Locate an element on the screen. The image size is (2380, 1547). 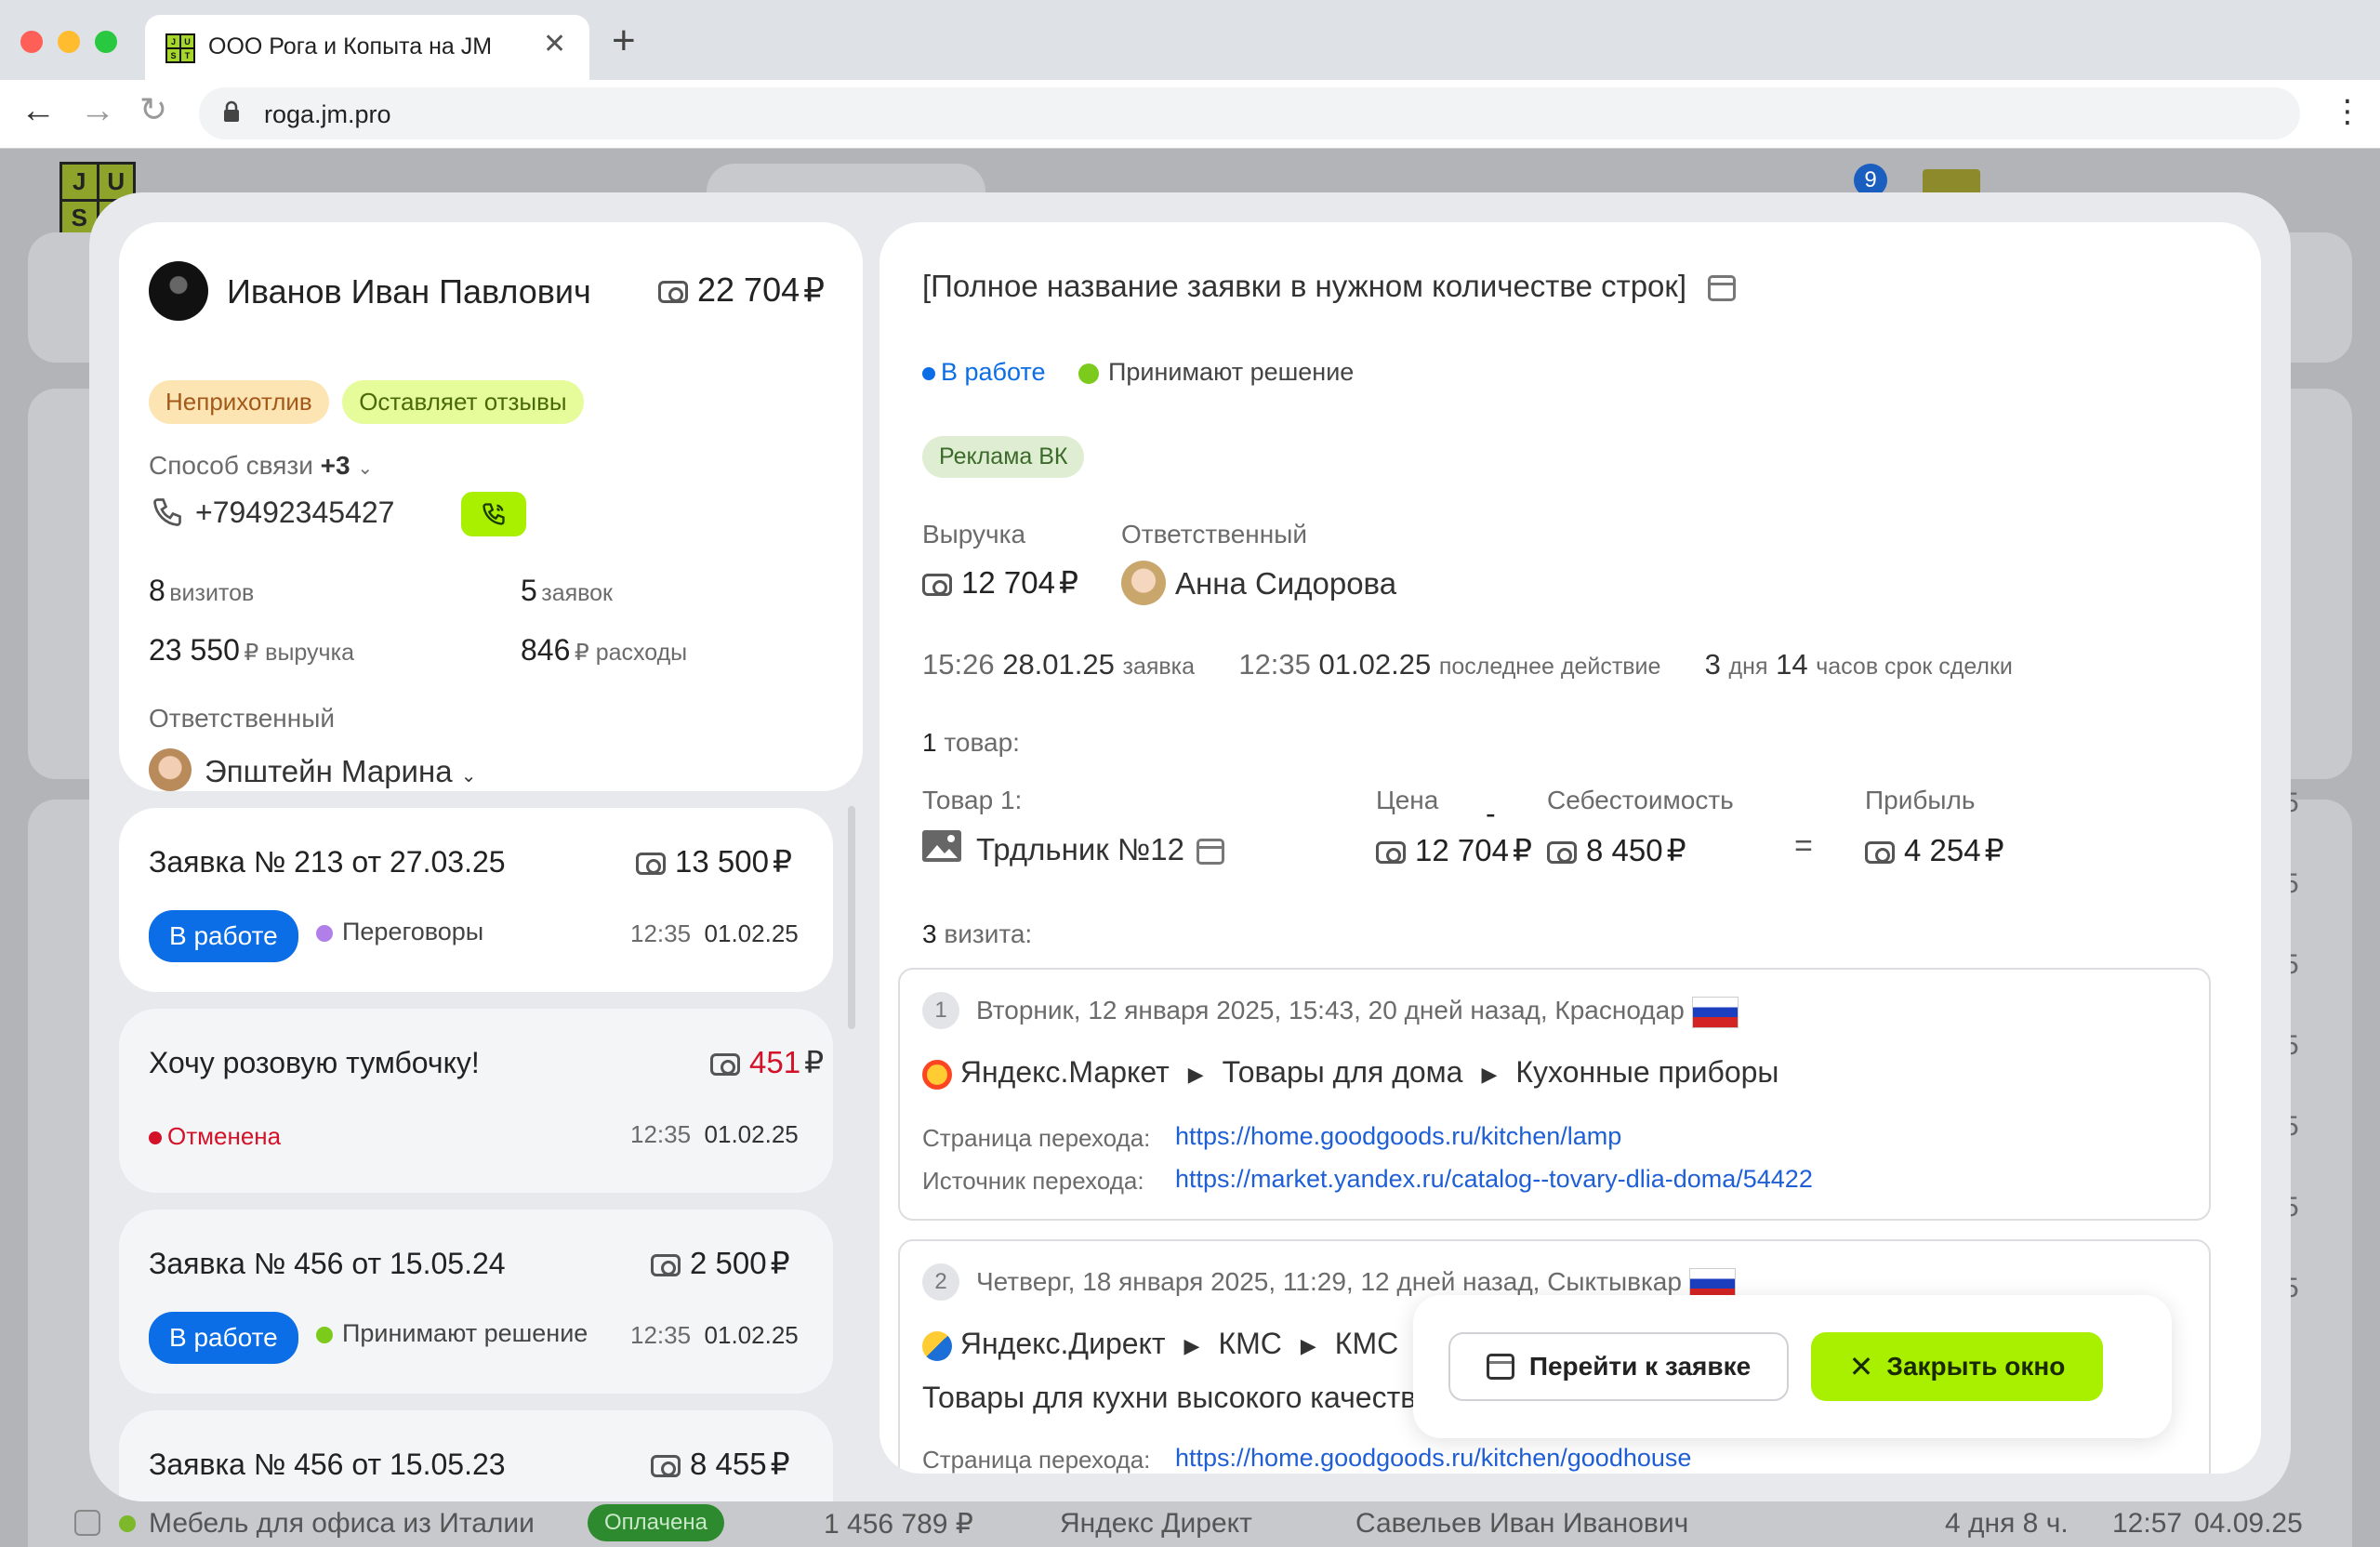
maximize-window-button is located at coordinates (106, 42).